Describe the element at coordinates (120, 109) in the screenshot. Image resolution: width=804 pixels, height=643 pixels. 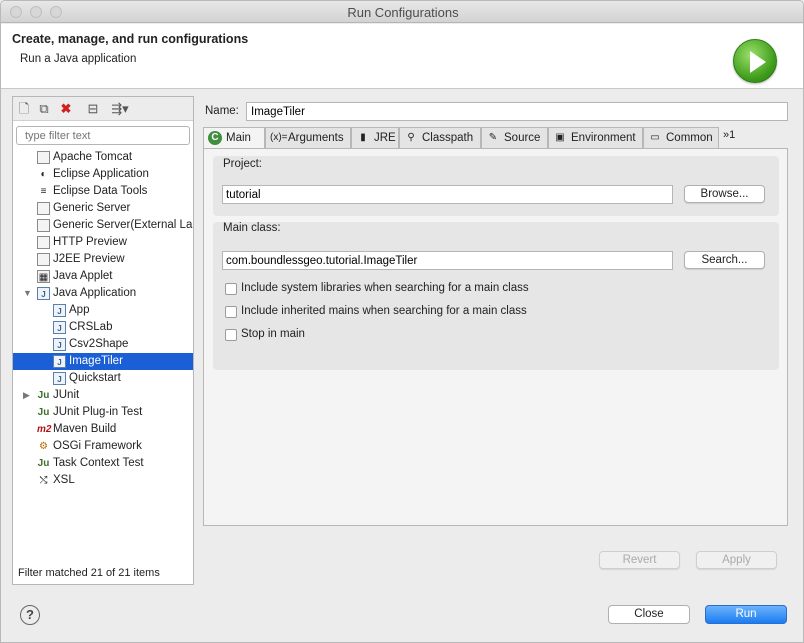
I see `filter-menu-icon: ⇶▾` at that location.